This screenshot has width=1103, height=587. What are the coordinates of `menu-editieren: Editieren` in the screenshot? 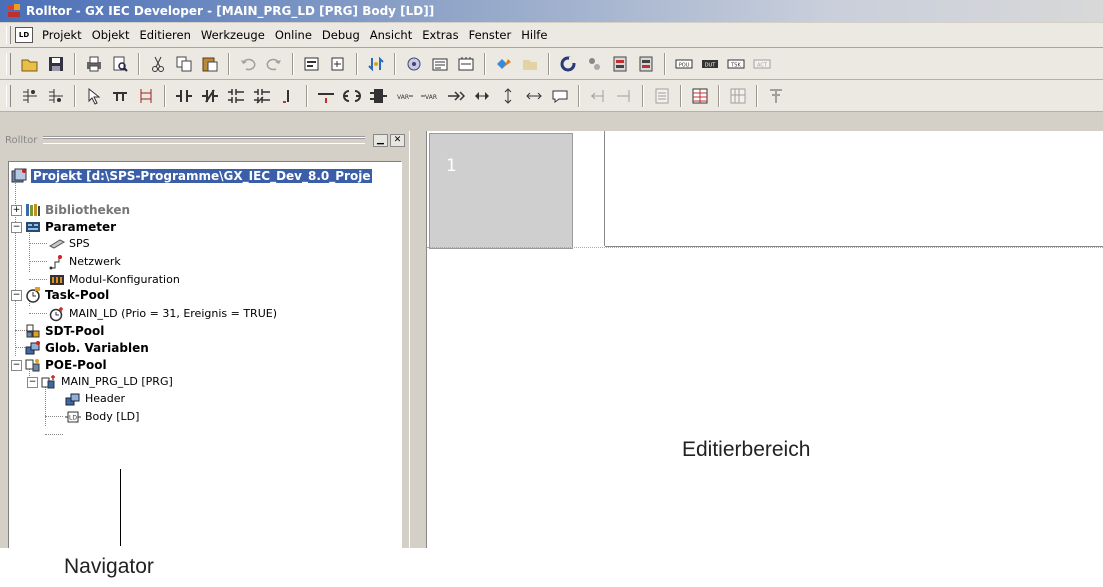 It's located at (164, 35).